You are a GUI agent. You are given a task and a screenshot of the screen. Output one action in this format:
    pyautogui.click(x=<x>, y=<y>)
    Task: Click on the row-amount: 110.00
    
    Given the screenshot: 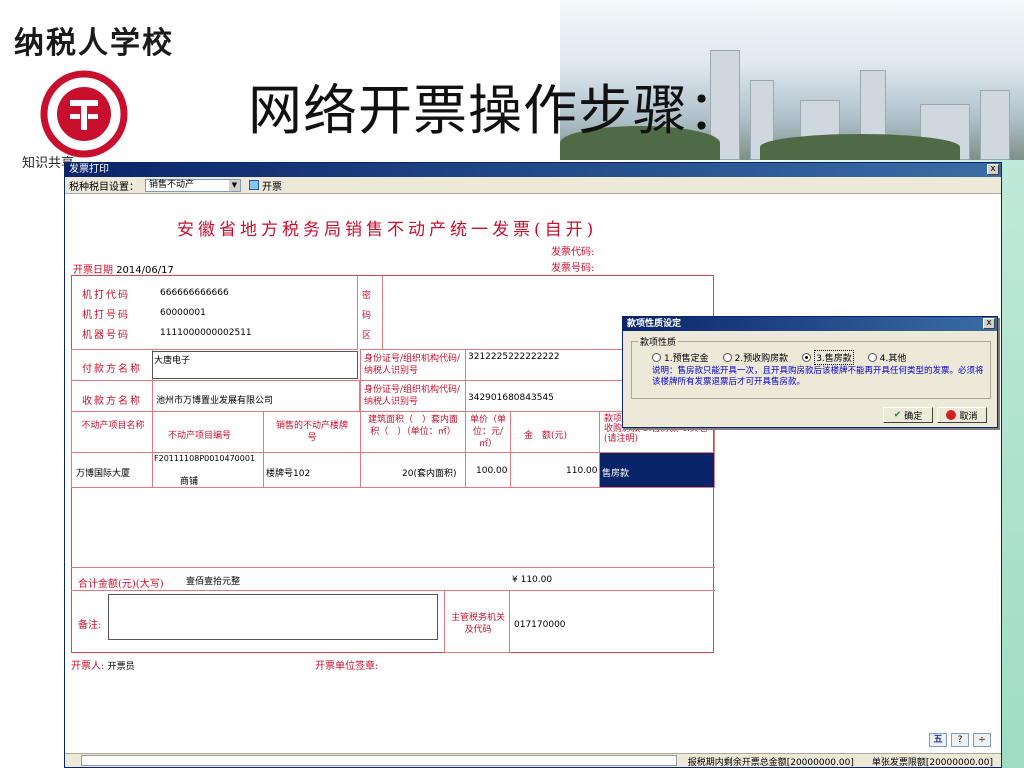 What is the action you would take?
    pyautogui.click(x=582, y=471)
    